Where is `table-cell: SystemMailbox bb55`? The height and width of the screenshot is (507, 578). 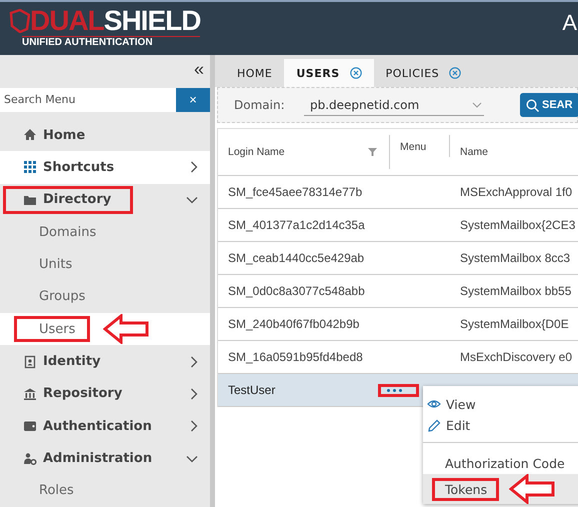 table-cell: SystemMailbox bb55 is located at coordinates (516, 291).